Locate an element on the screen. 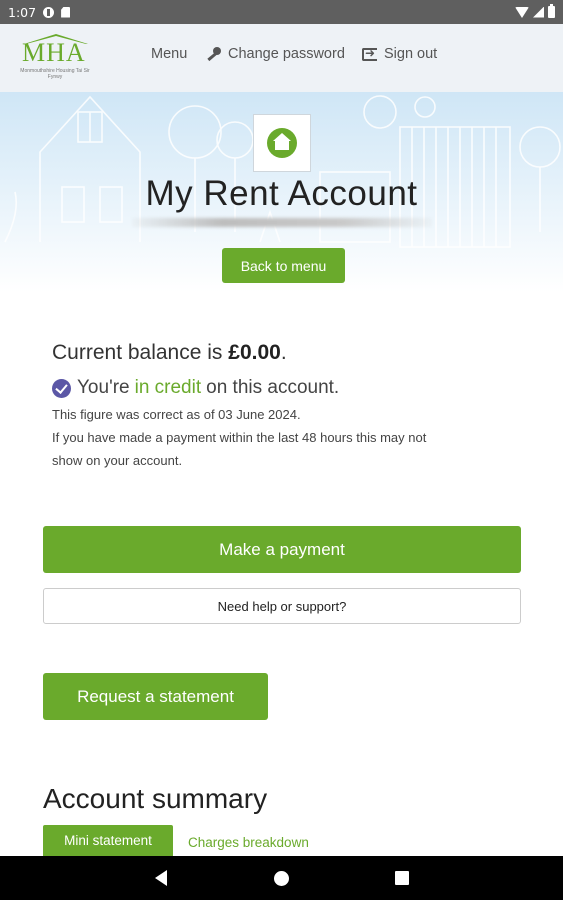 The image size is (563, 900). request-statement-button: Request a statement is located at coordinates (155, 696).